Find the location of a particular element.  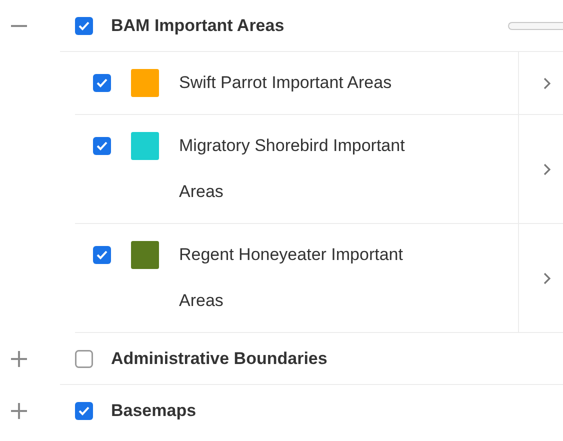

layer-name: Swift Parrot Important Areas is located at coordinates (286, 83).